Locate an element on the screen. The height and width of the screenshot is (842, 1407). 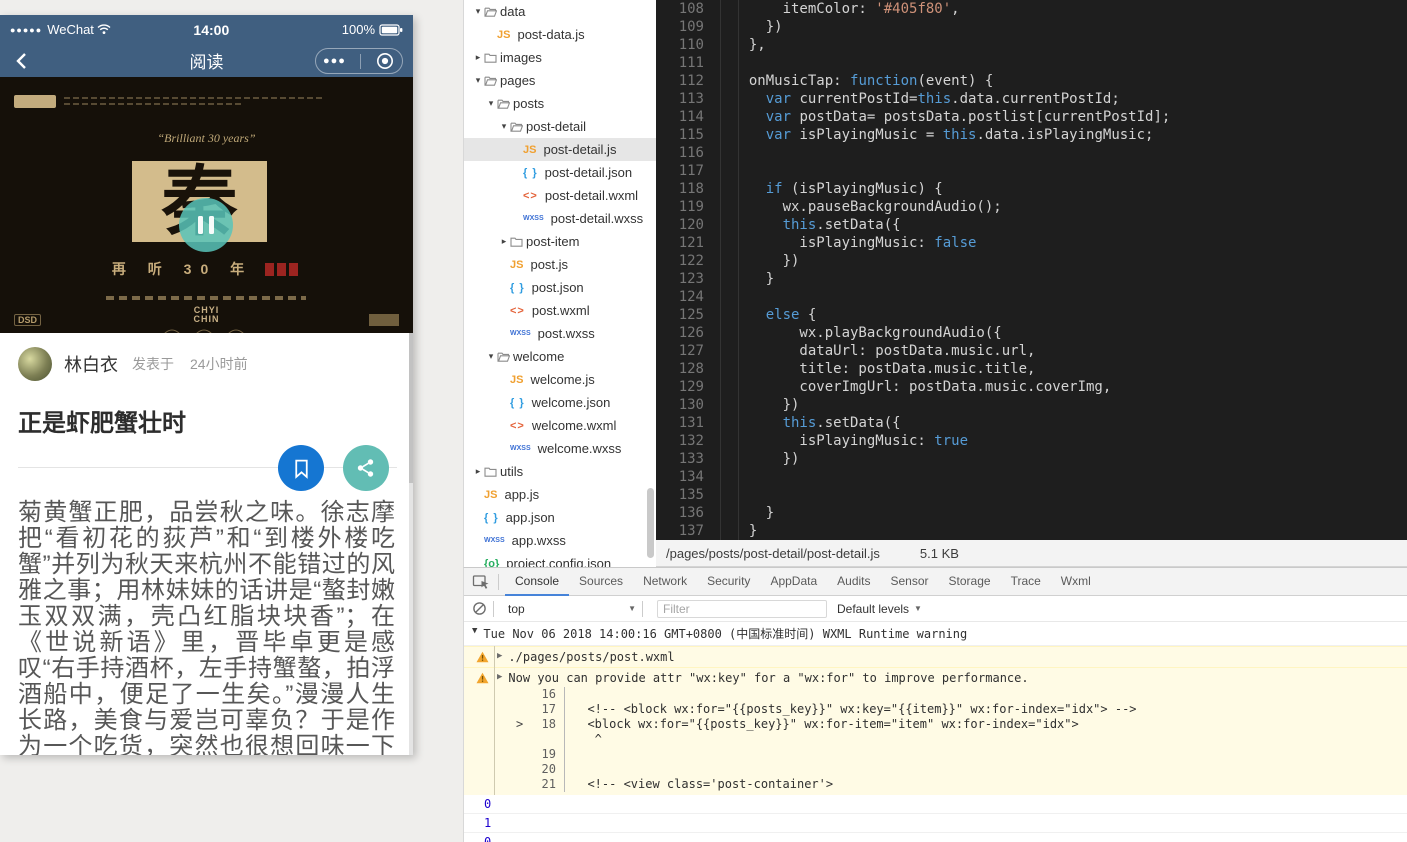
author-avatar is located at coordinates (35, 364).